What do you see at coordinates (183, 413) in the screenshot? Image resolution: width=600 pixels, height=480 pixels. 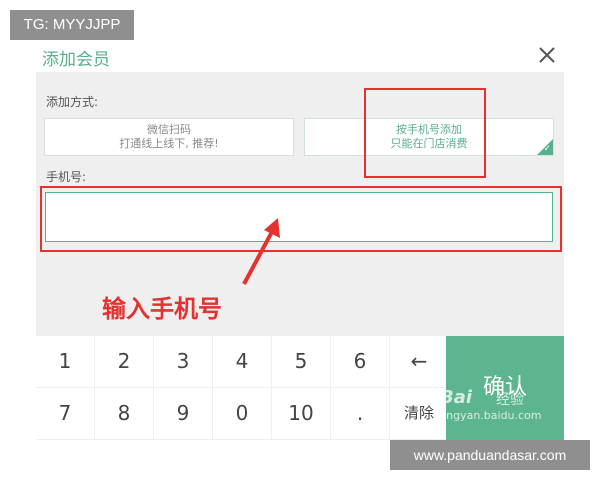 I see `key-9: 9` at bounding box center [183, 413].